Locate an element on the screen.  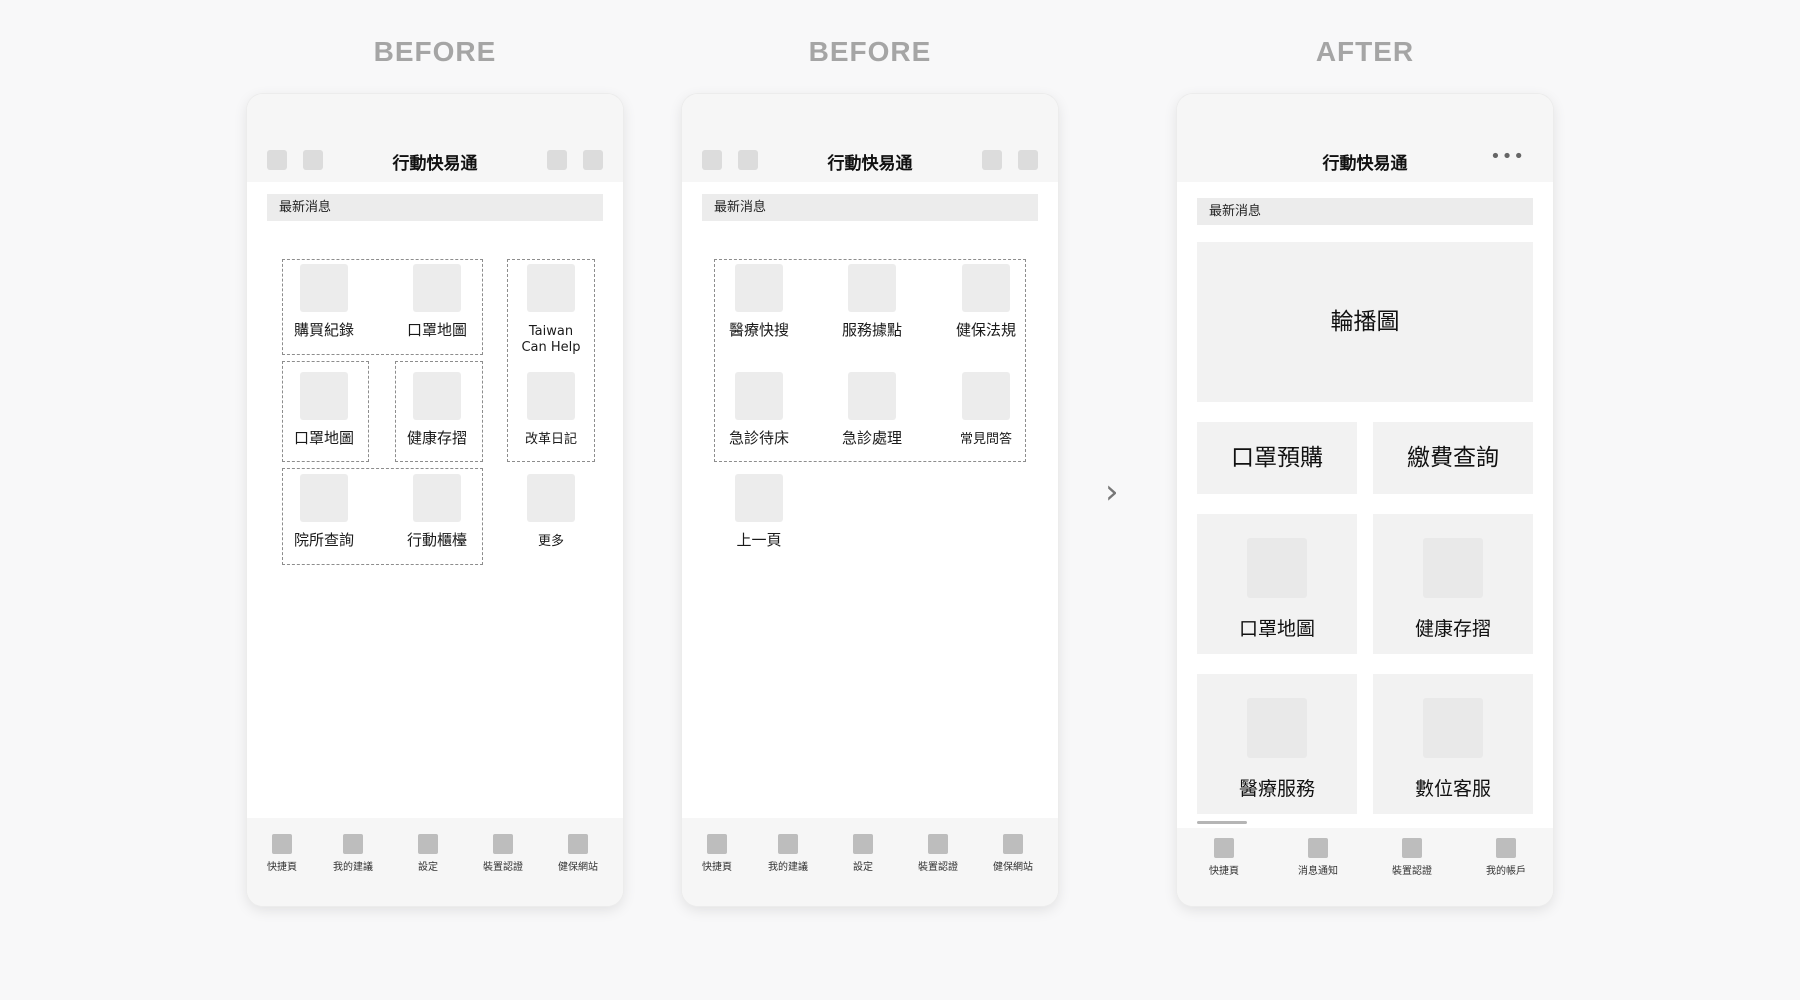
tile-label: 急診處理 is located at coordinates (871, 438).